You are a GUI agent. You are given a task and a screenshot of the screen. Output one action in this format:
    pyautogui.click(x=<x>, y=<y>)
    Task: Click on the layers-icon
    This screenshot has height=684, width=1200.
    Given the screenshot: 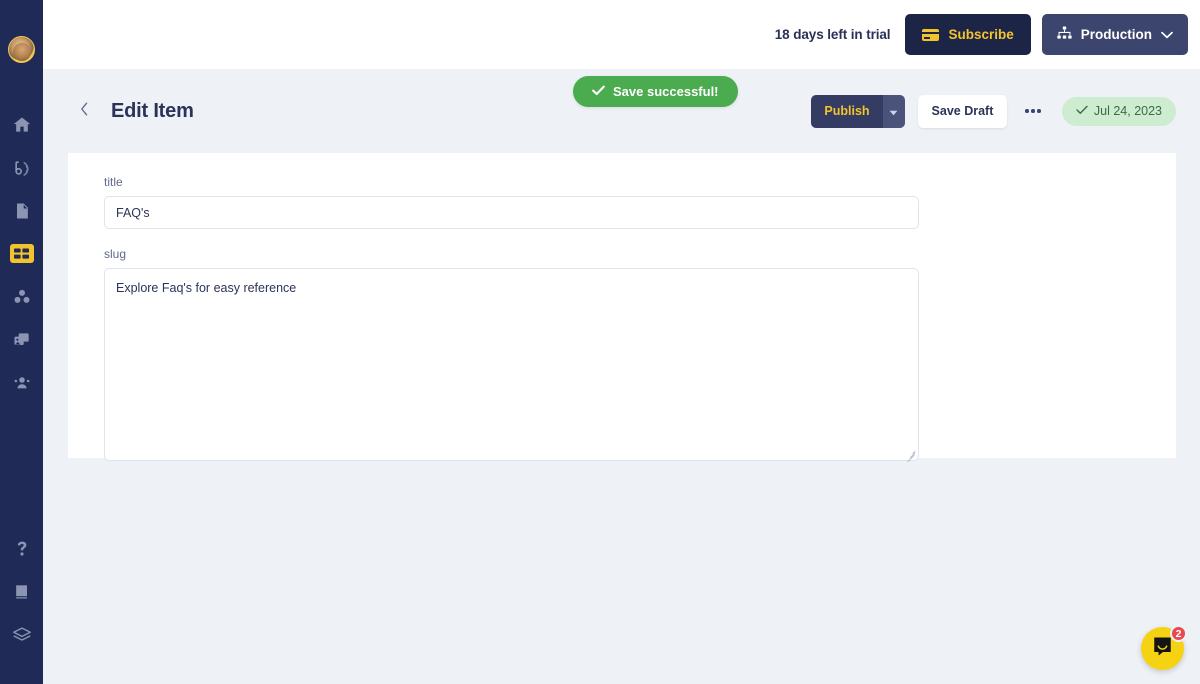 What is the action you would take?
    pyautogui.click(x=22, y=635)
    